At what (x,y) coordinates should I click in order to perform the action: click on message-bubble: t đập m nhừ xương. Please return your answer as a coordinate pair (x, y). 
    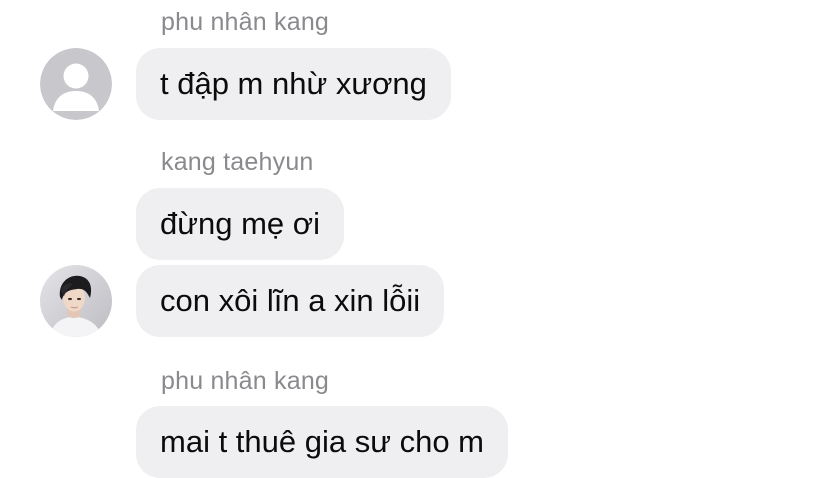
    Looking at the image, I should click on (293, 84).